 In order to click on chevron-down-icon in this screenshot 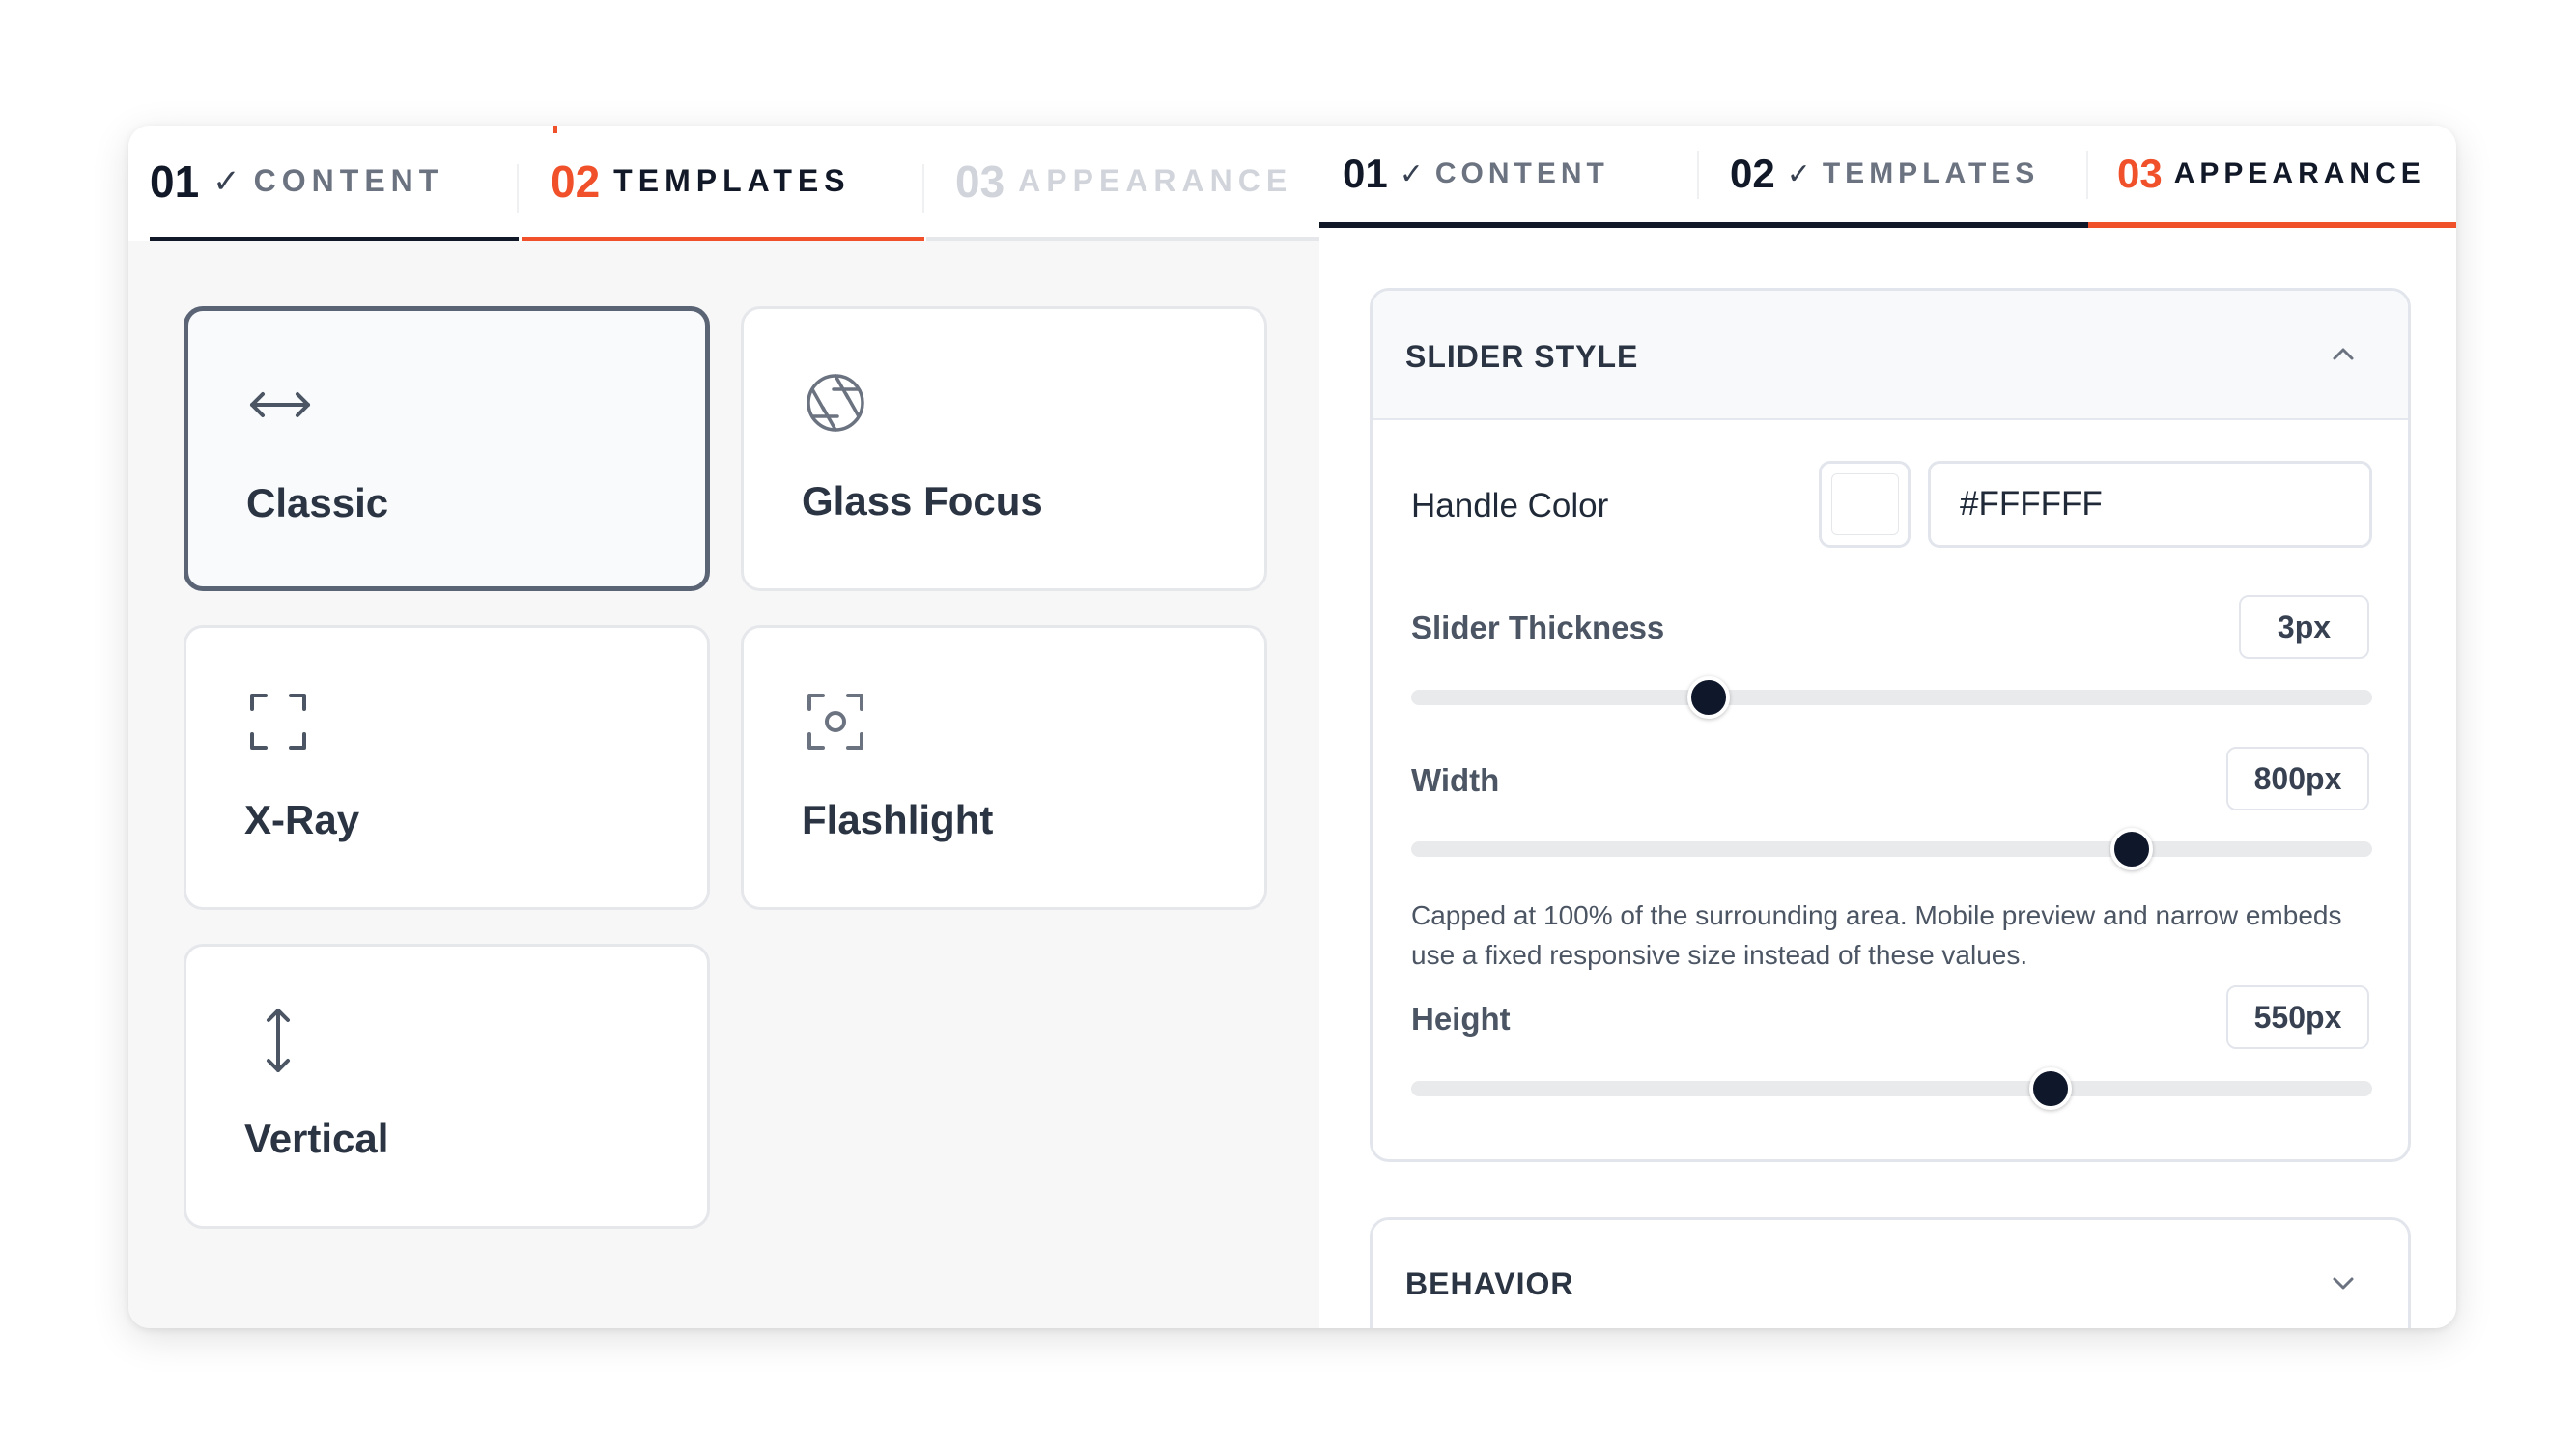, I will do `click(2343, 1282)`.